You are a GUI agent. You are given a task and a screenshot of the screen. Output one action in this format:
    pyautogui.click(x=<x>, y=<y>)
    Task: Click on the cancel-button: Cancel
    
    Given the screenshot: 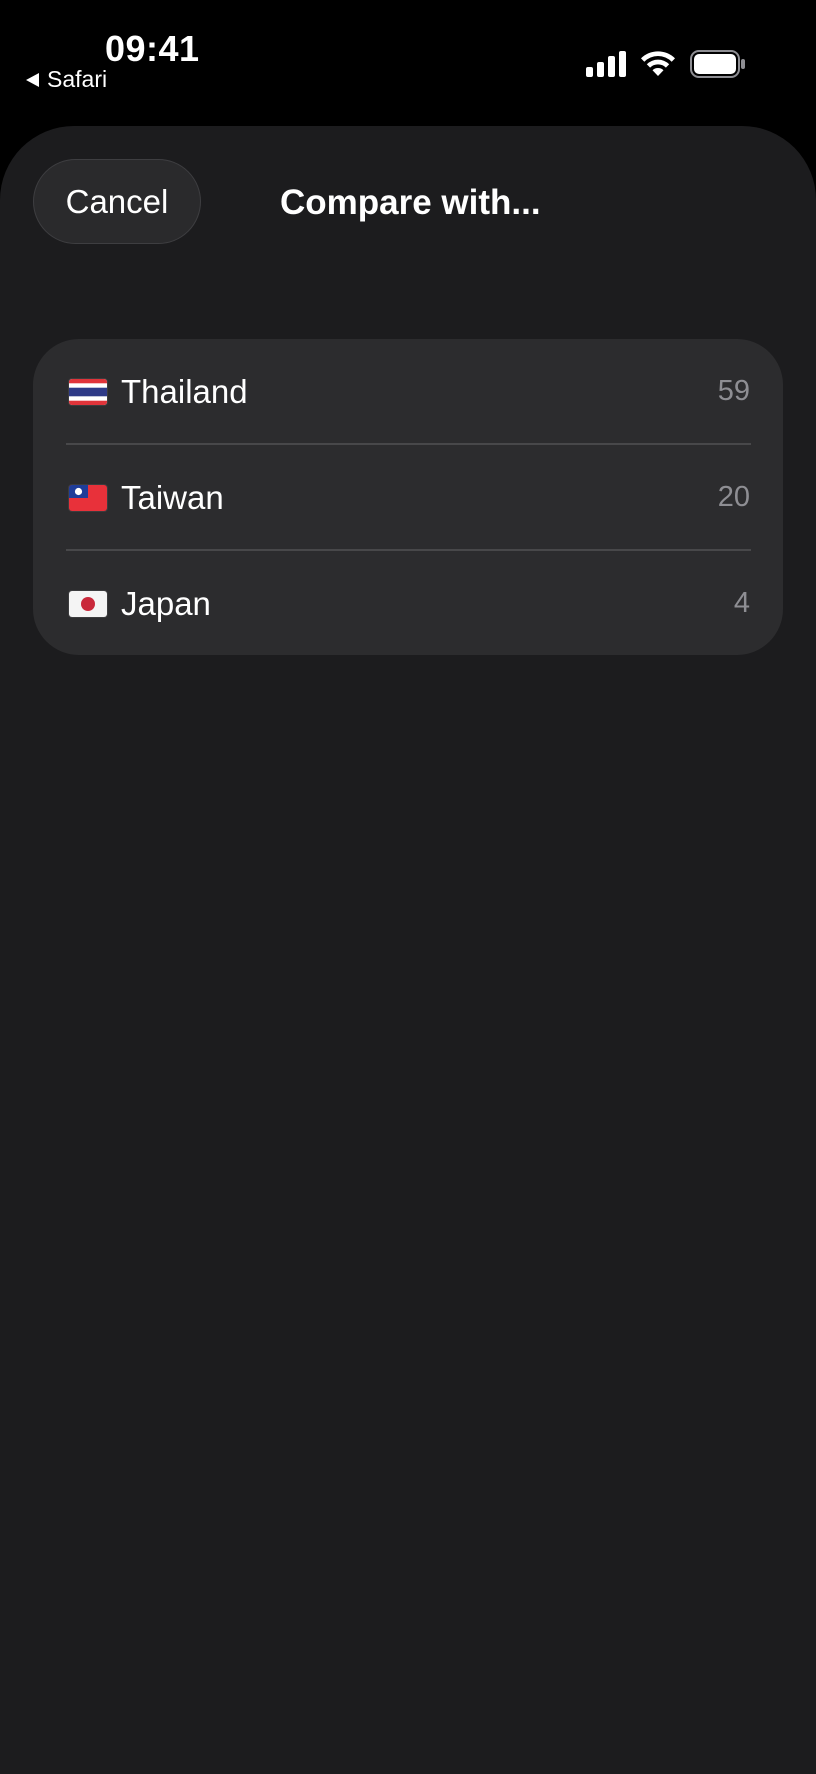 What is the action you would take?
    pyautogui.click(x=117, y=201)
    